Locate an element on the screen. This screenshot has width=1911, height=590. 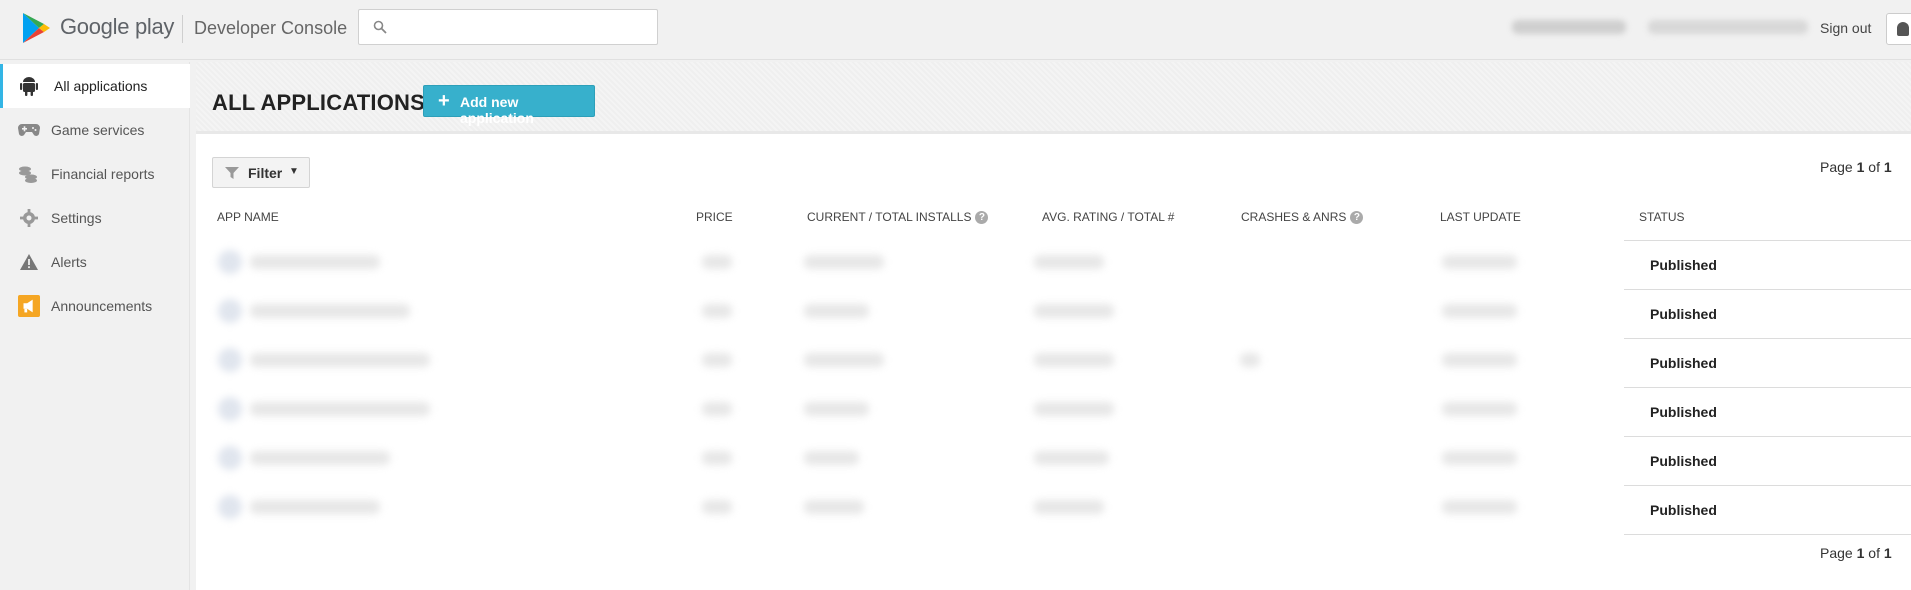
header-divider is located at coordinates (182, 29).